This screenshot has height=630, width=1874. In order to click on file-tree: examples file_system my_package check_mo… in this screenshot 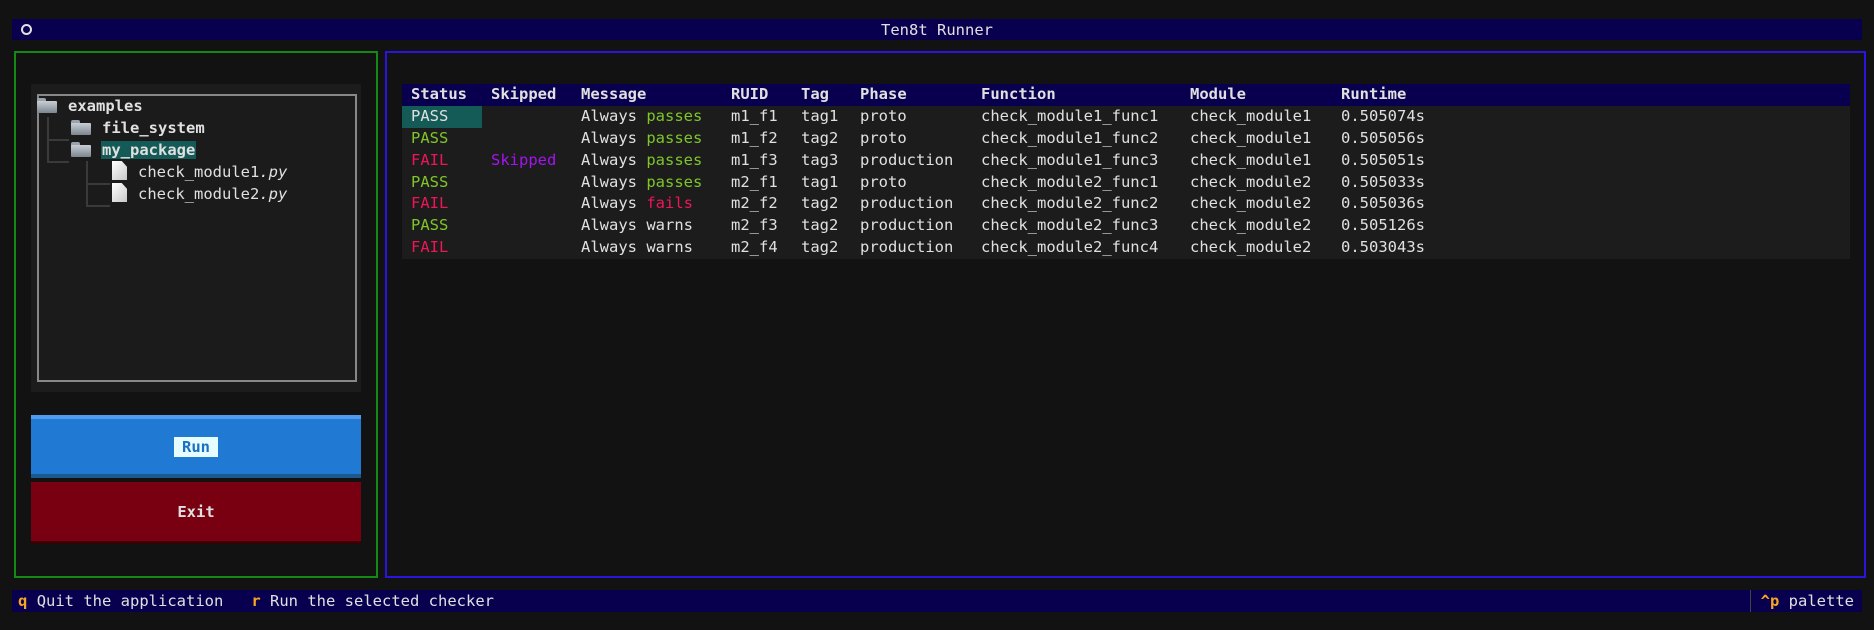, I will do `click(197, 238)`.